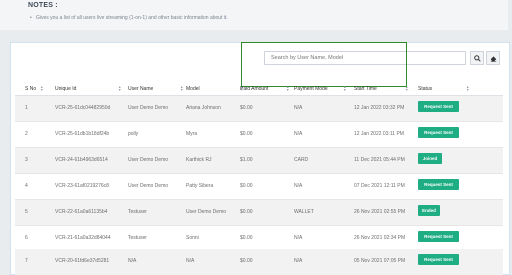 Image resolution: width=512 pixels, height=275 pixels. Describe the element at coordinates (324, 64) in the screenshot. I see `search-highlight-box` at that location.